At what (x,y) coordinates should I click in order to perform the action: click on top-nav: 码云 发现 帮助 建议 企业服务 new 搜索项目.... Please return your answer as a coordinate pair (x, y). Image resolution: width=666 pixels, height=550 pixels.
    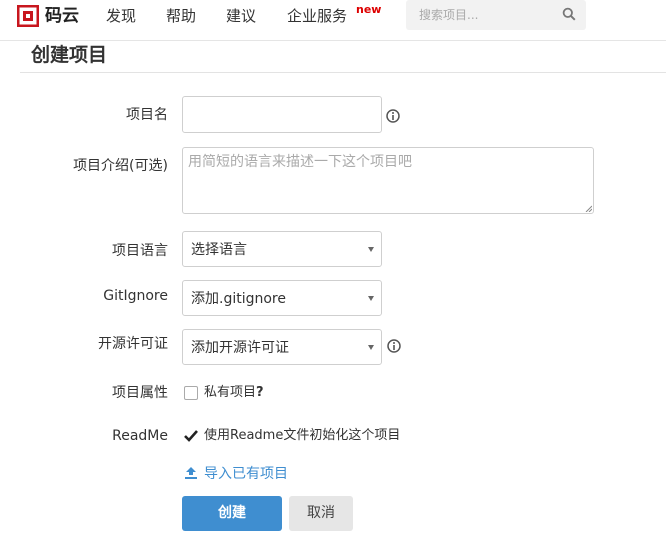
    Looking at the image, I should click on (333, 20).